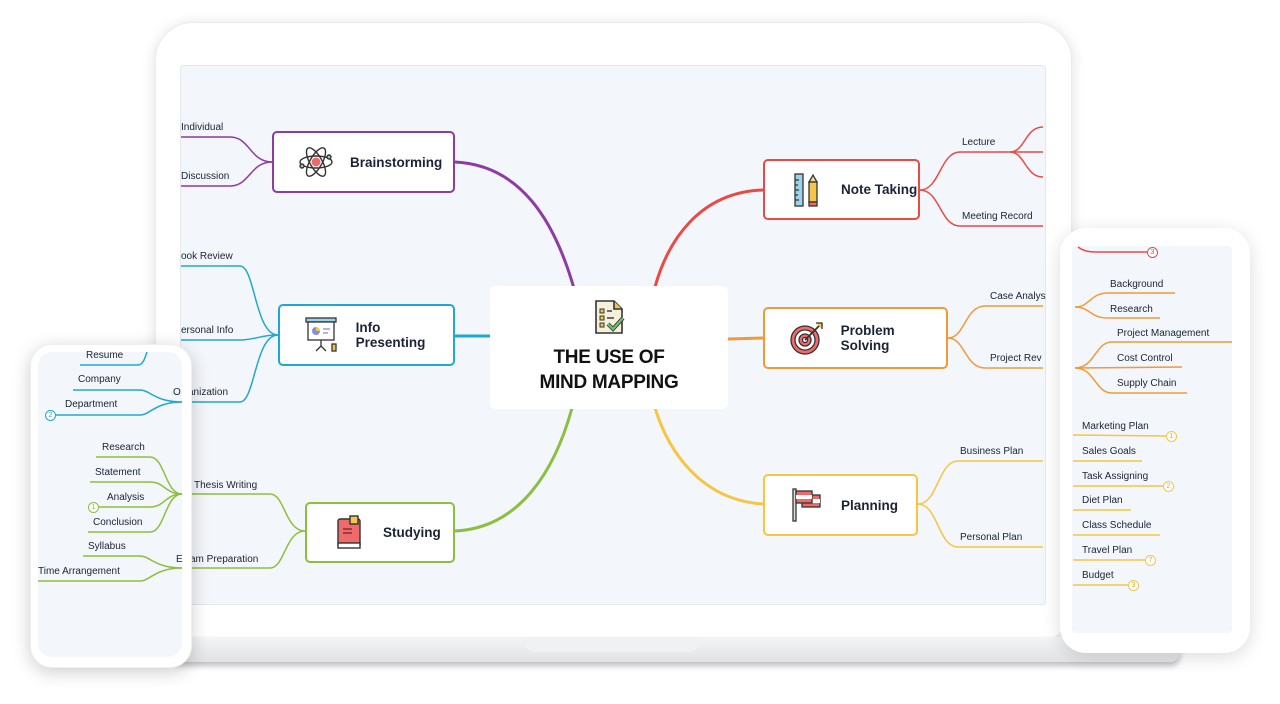 This screenshot has width=1280, height=704. Describe the element at coordinates (91, 404) in the screenshot. I see `subtopic-department: Department` at that location.